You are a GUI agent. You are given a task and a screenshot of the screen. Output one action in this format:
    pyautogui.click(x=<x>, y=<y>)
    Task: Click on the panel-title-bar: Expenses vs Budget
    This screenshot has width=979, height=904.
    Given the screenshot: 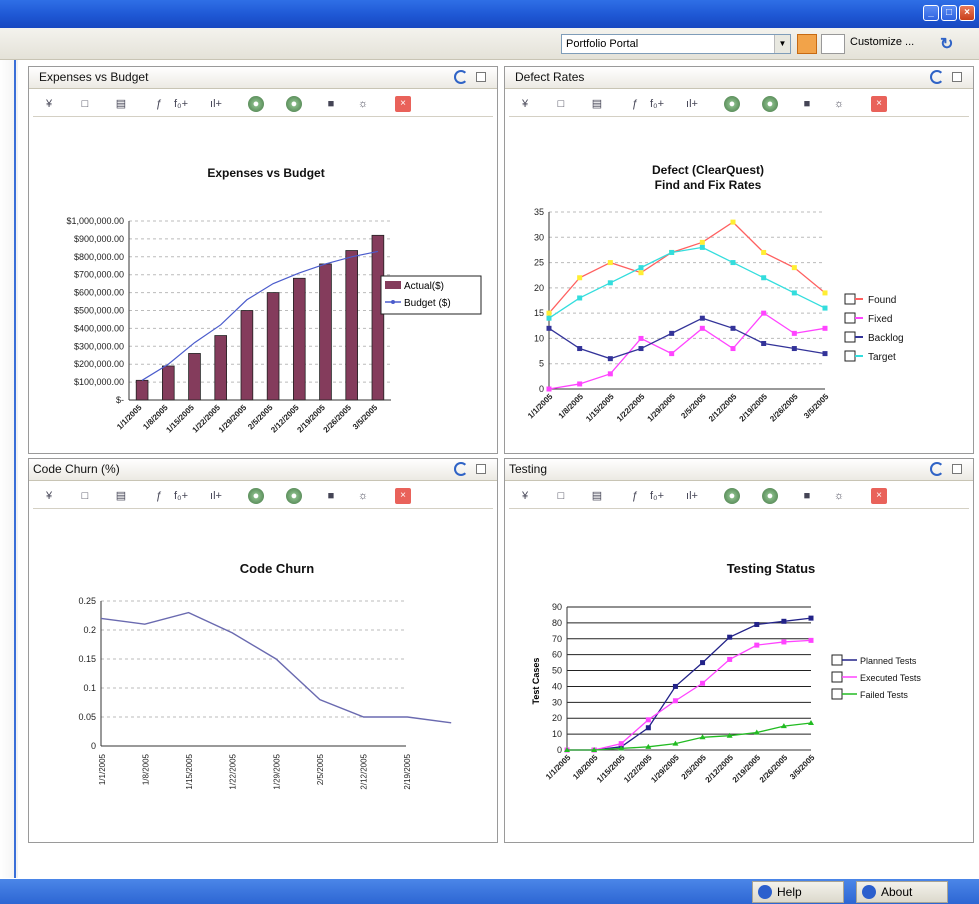 What is the action you would take?
    pyautogui.click(x=263, y=78)
    